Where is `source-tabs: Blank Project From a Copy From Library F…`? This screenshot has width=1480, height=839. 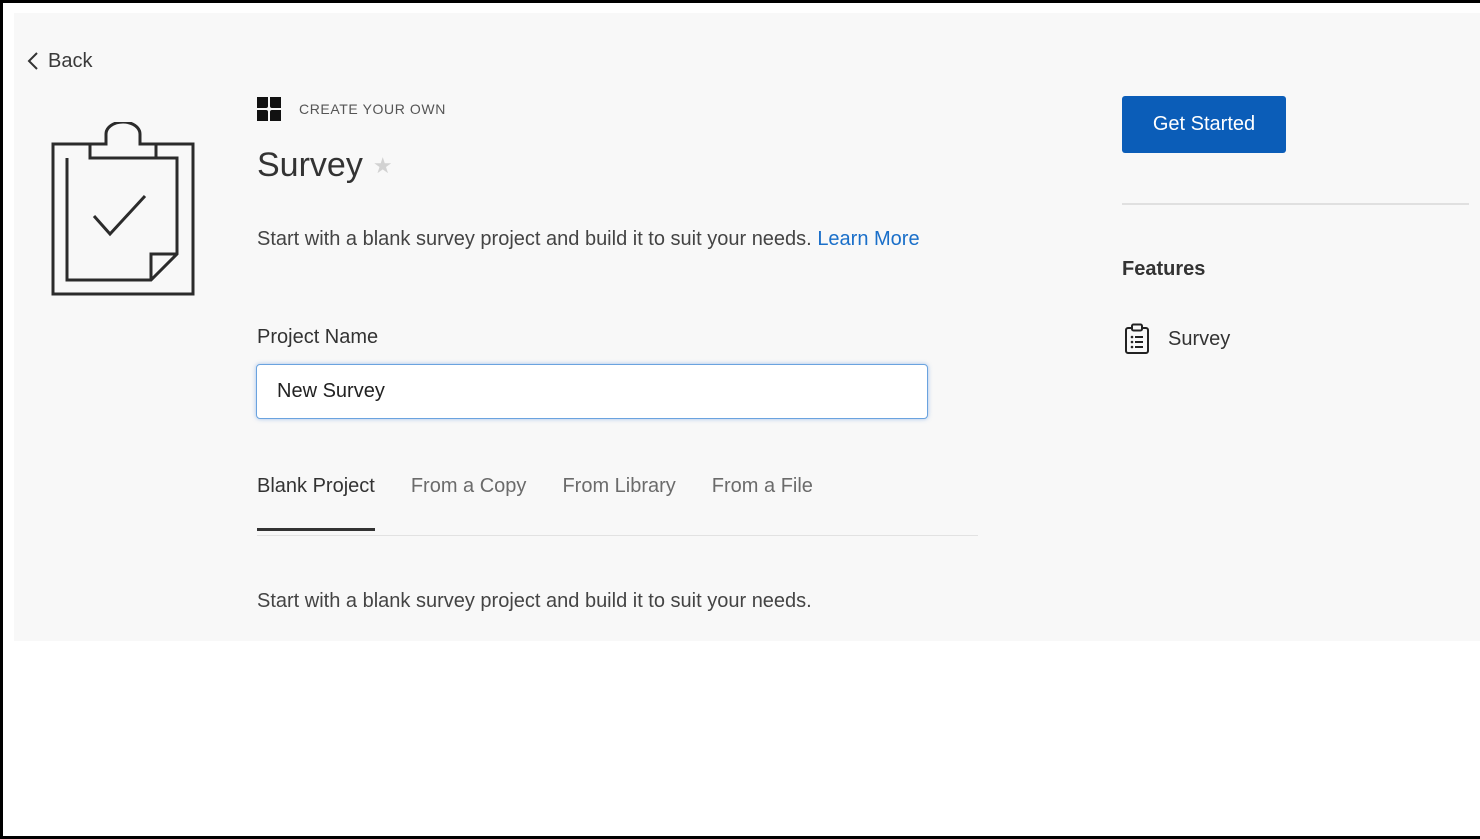 source-tabs: Blank Project From a Copy From Library F… is located at coordinates (617, 503).